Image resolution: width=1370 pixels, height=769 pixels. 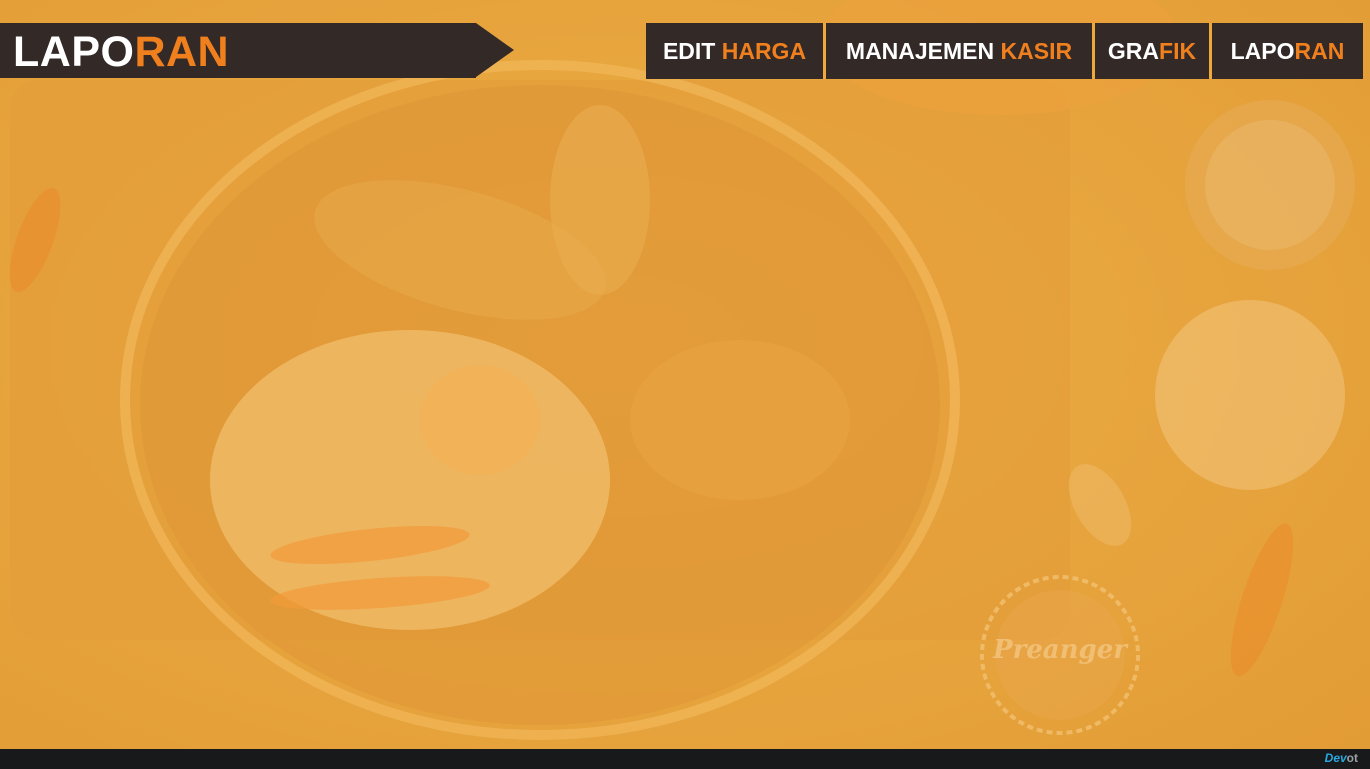 I want to click on nav-edit-harga-label-1: EDIT, so click(x=692, y=50).